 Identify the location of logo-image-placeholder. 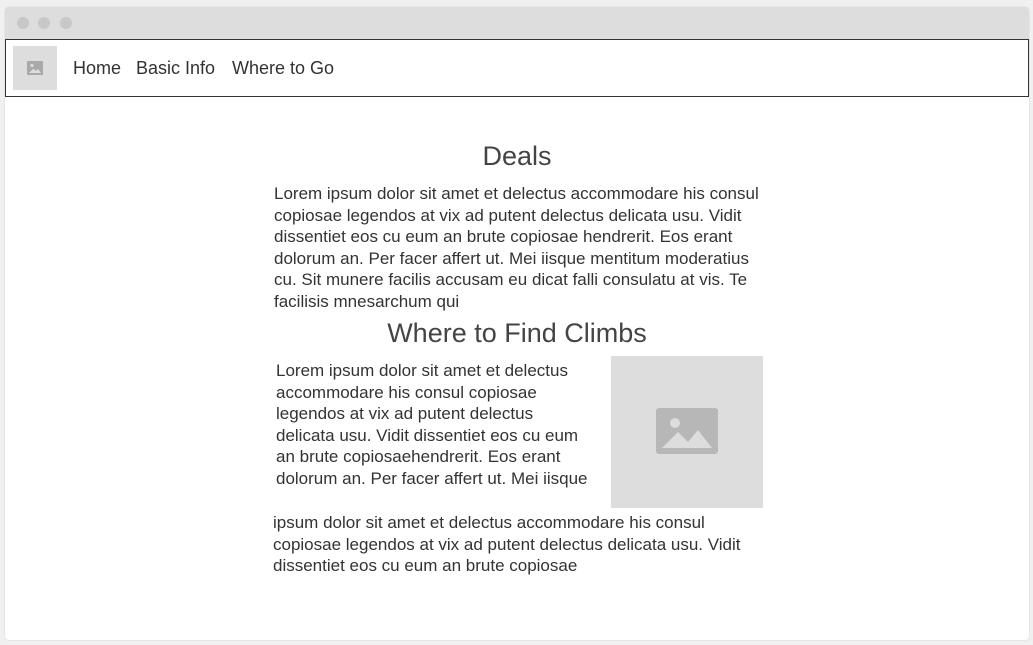
(35, 68).